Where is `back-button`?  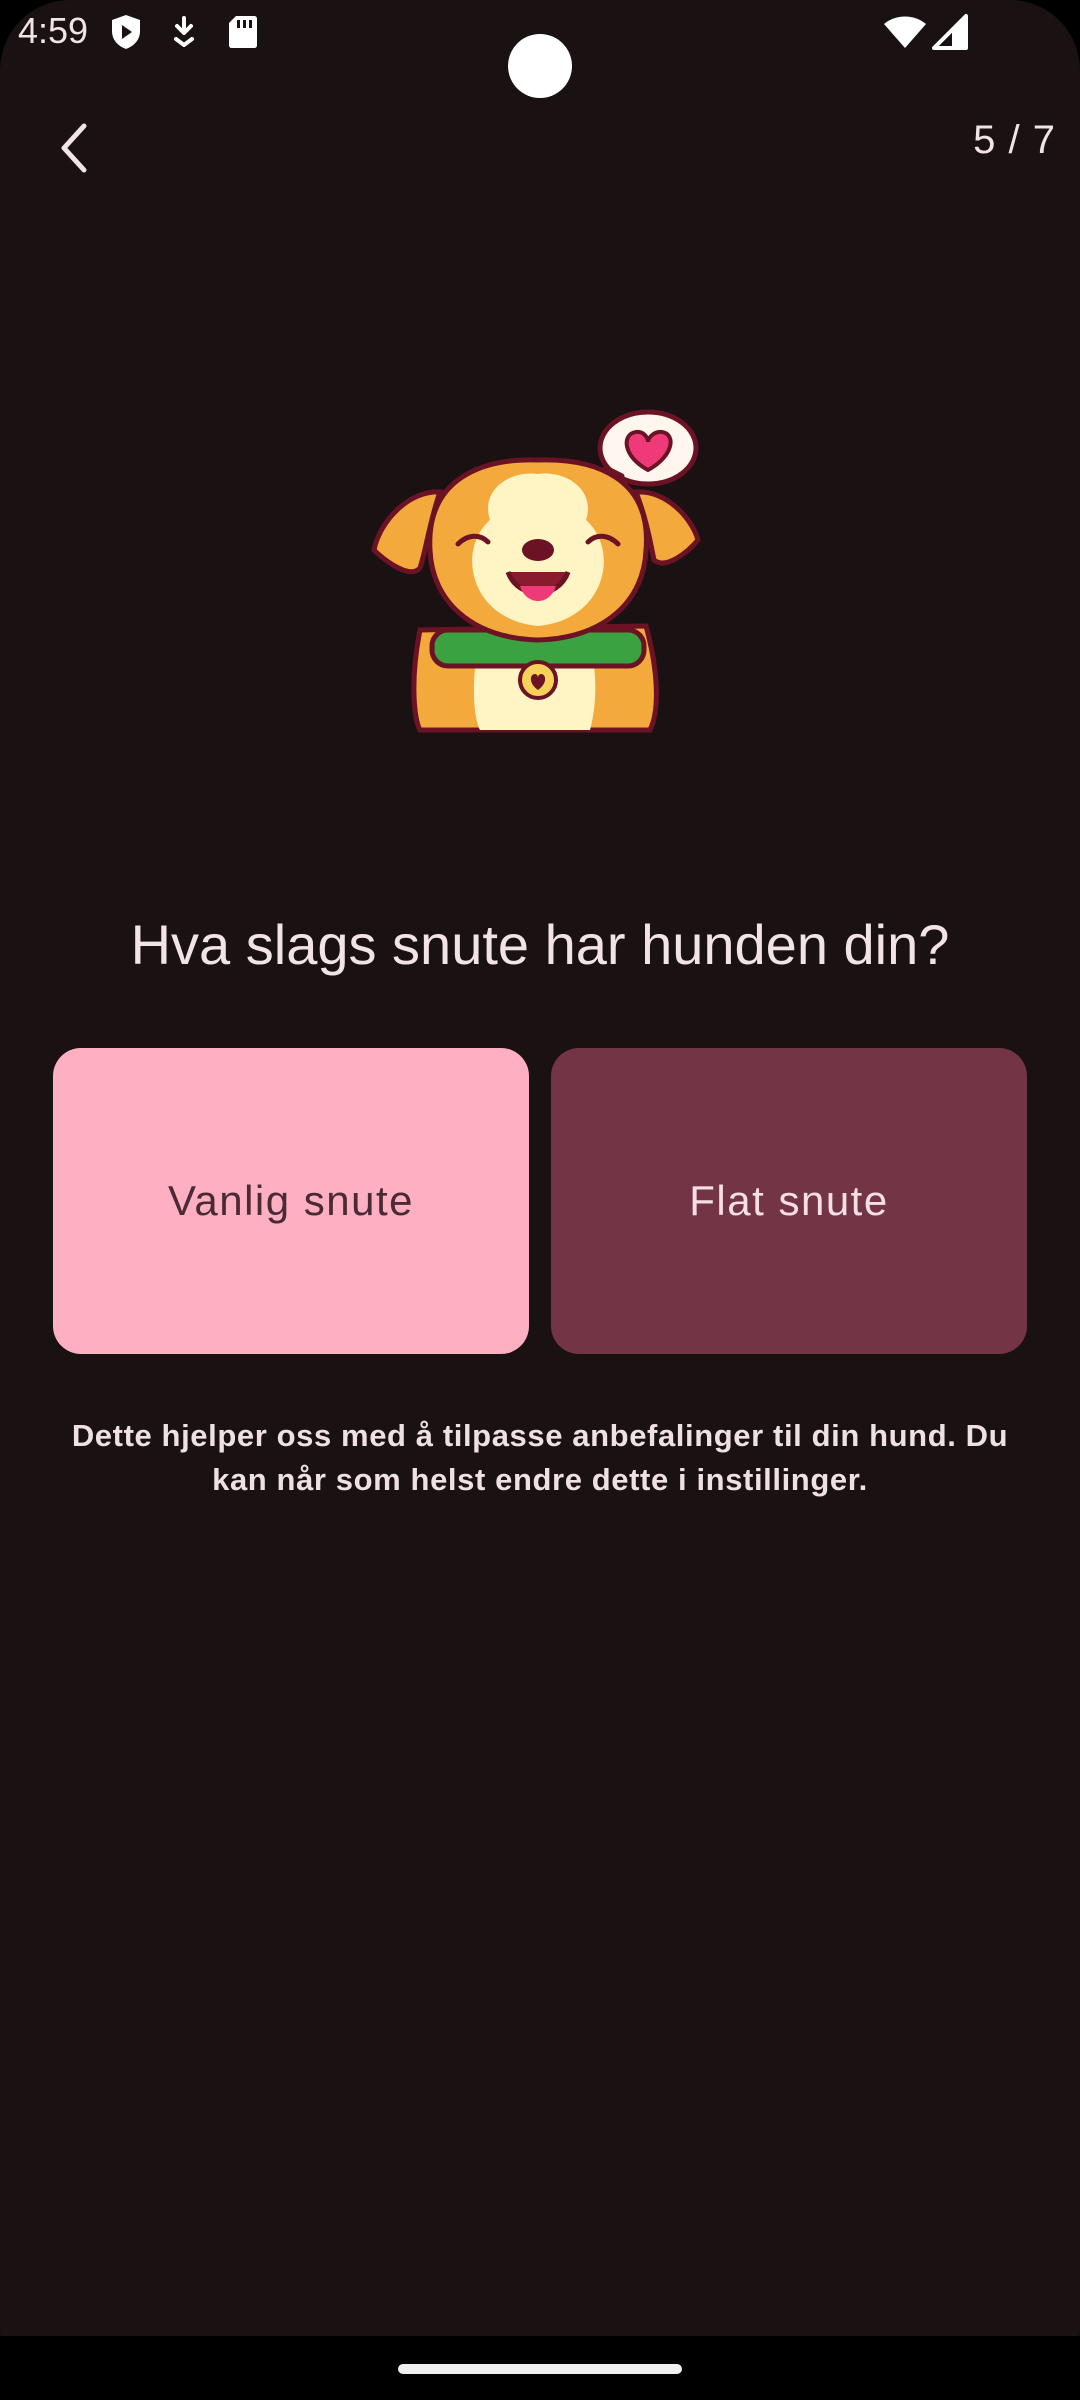
back-button is located at coordinates (74, 148).